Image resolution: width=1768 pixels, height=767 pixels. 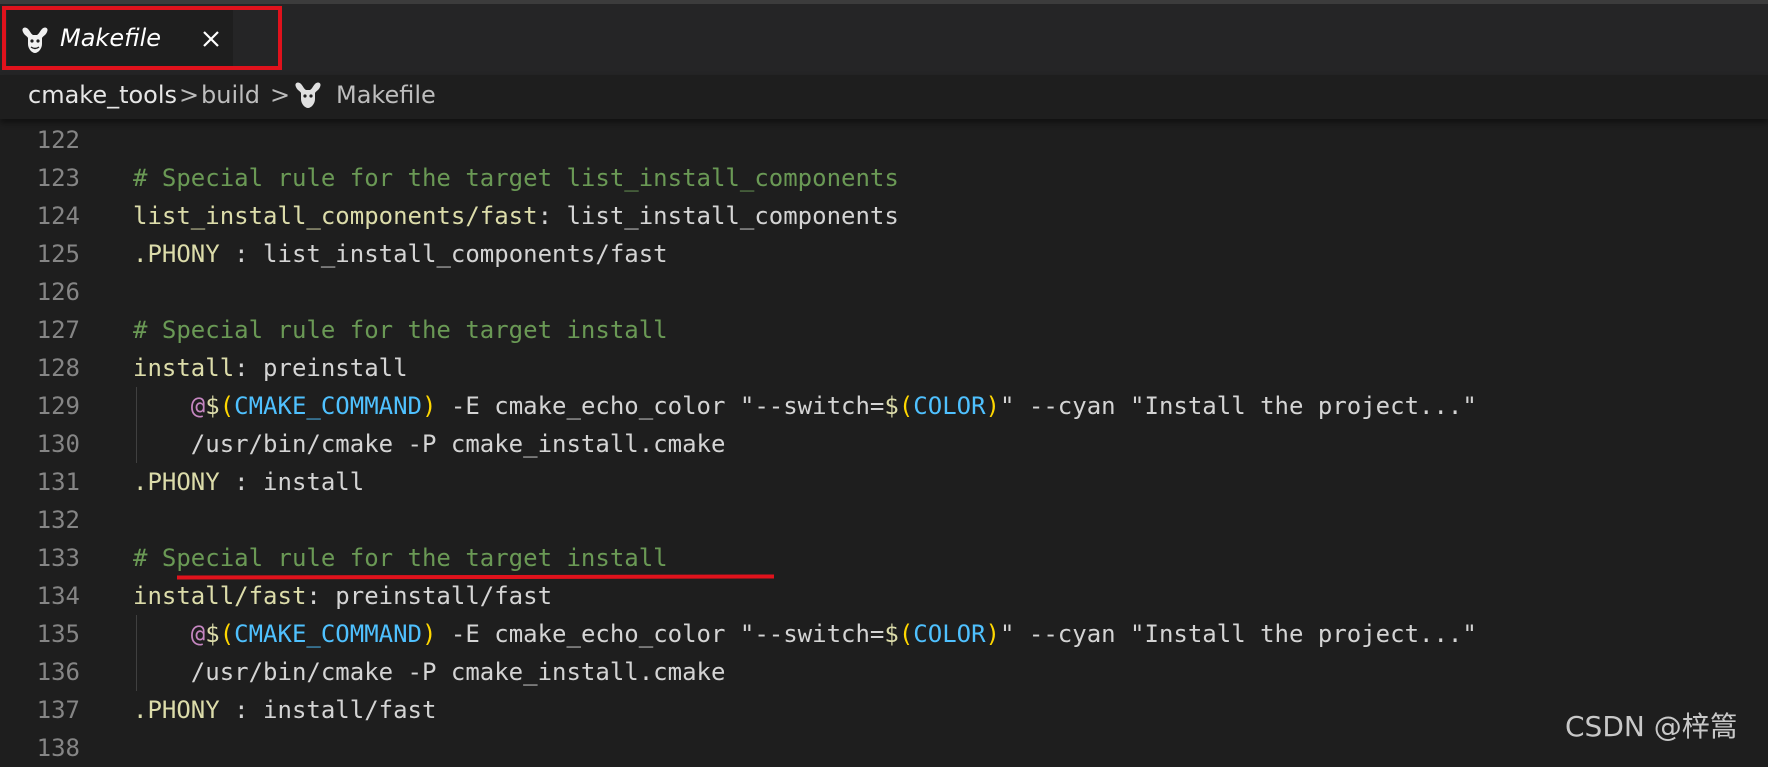 I want to click on code-line: 137 .PHONY : install/fast, so click(x=884, y=710).